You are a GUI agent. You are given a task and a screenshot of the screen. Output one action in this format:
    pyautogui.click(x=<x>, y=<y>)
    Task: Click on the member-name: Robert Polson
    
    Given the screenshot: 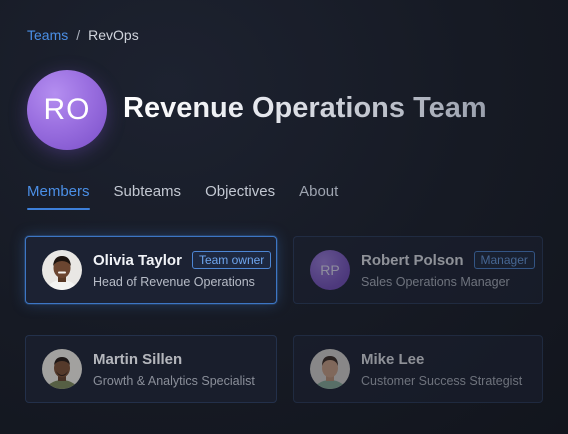 What is the action you would take?
    pyautogui.click(x=412, y=260)
    